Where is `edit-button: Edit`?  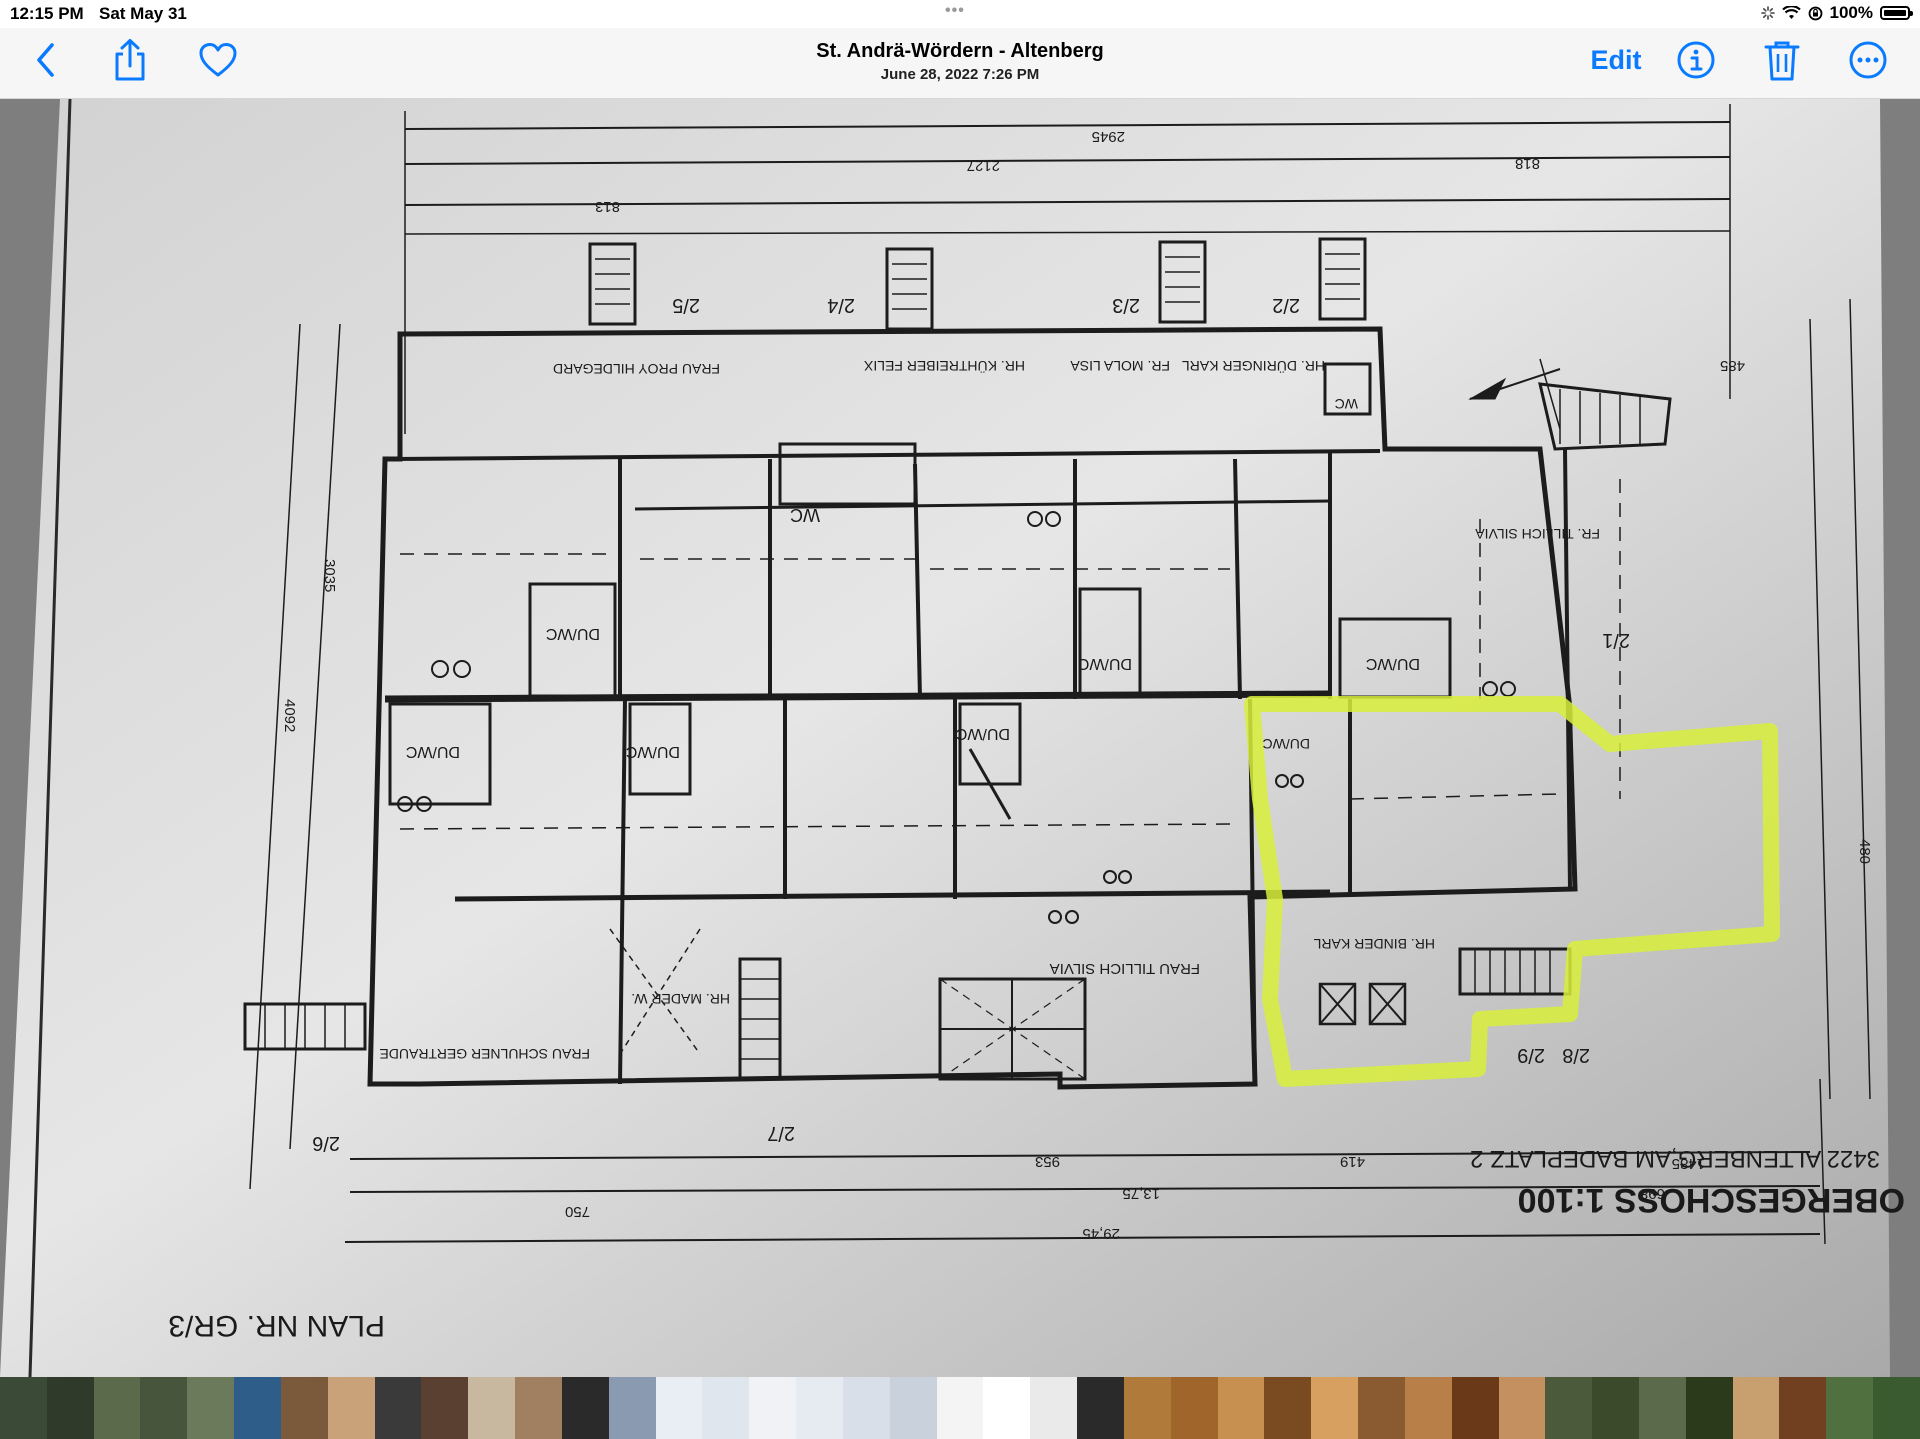
edit-button: Edit is located at coordinates (1616, 60).